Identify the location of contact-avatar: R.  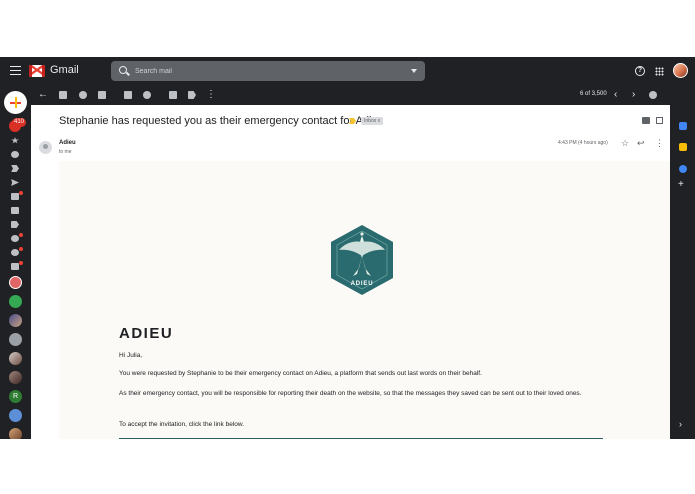
(15, 396).